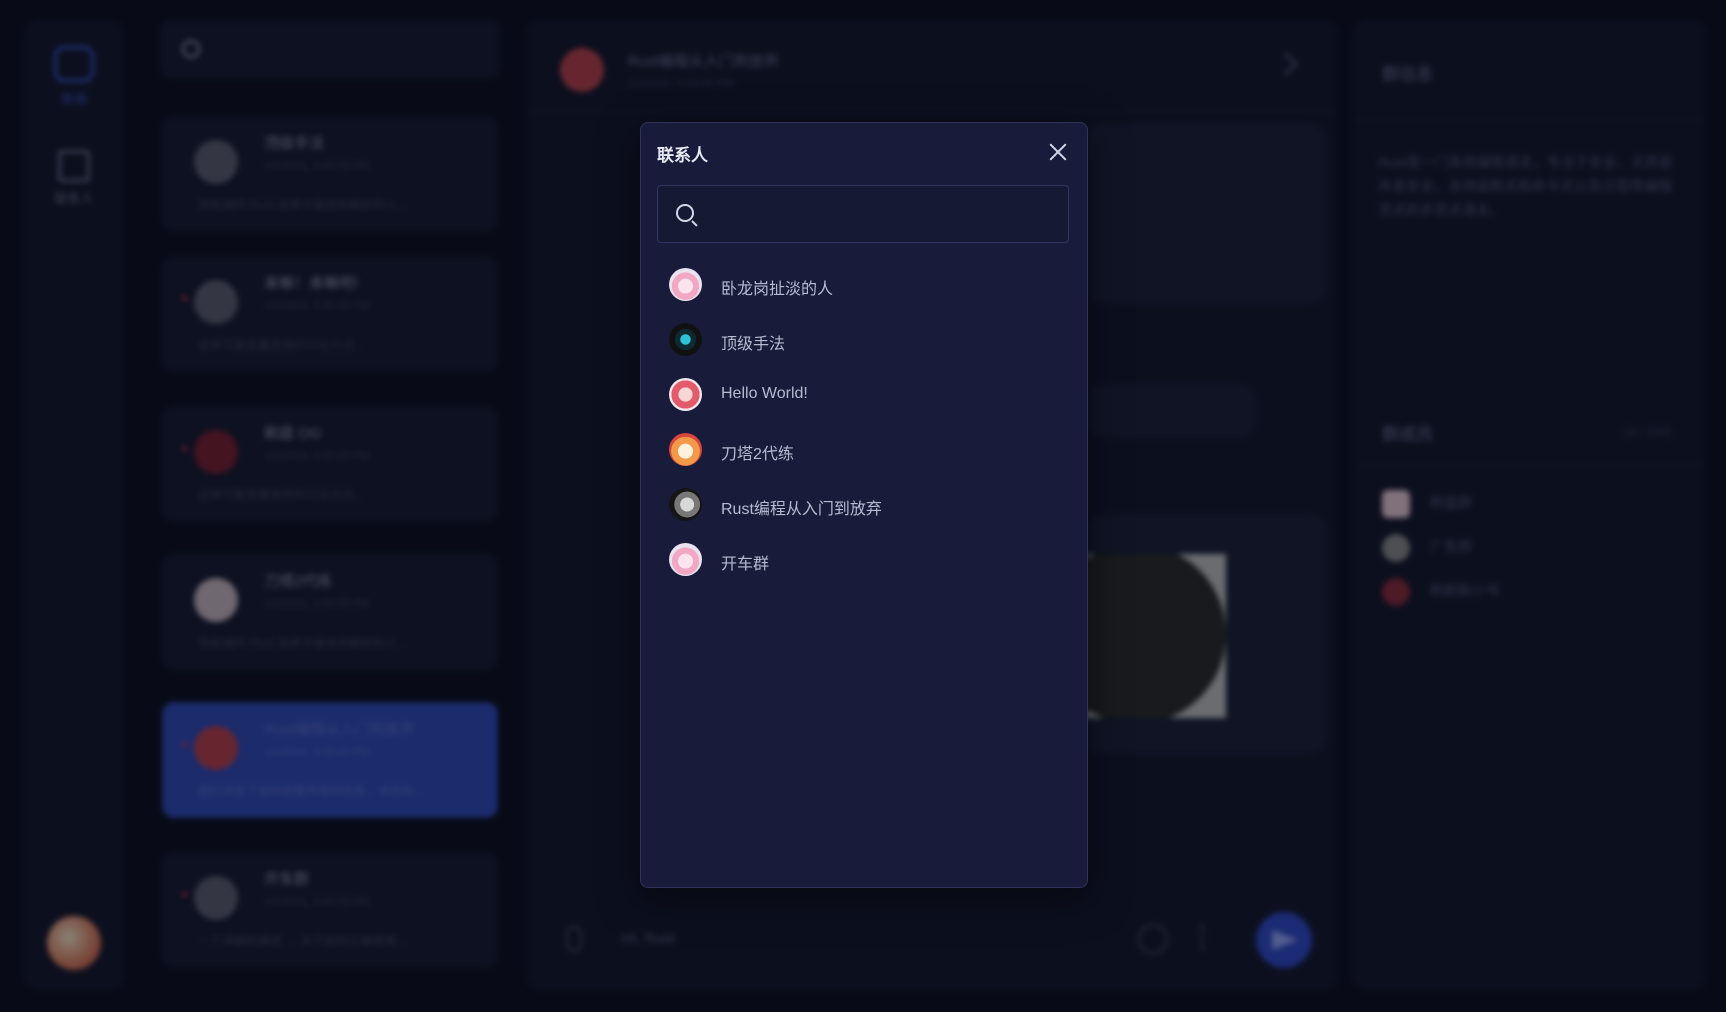 Image resolution: width=1726 pixels, height=1012 pixels. Describe the element at coordinates (864, 394) in the screenshot. I see `contact-item: Hello World!` at that location.